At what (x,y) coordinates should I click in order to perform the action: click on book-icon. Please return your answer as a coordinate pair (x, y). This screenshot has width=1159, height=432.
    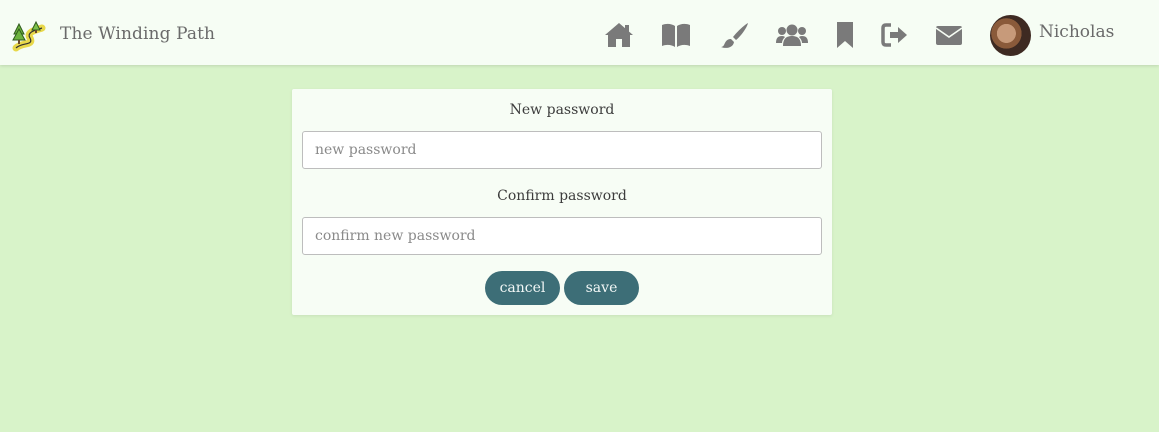
    Looking at the image, I should click on (676, 35).